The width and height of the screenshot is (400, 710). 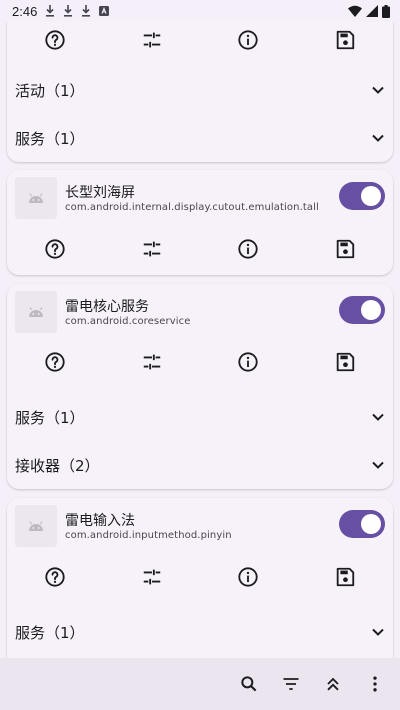 I want to click on section-label: 接收器（2）, so click(x=57, y=465).